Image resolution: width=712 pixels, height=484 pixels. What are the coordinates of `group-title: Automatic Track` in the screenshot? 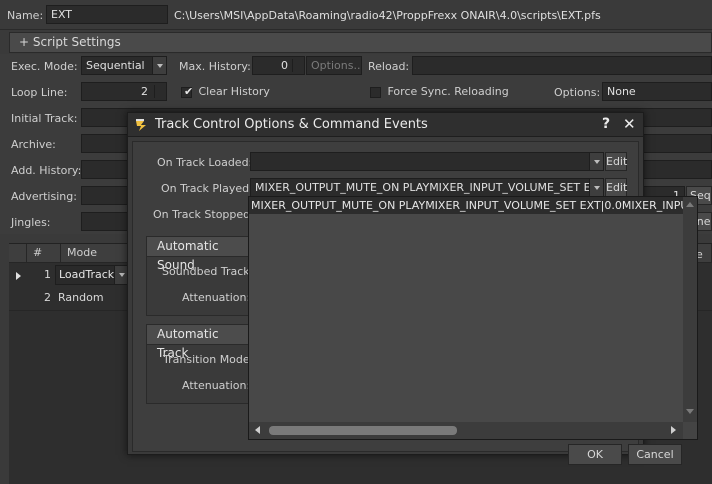 It's located at (198, 342).